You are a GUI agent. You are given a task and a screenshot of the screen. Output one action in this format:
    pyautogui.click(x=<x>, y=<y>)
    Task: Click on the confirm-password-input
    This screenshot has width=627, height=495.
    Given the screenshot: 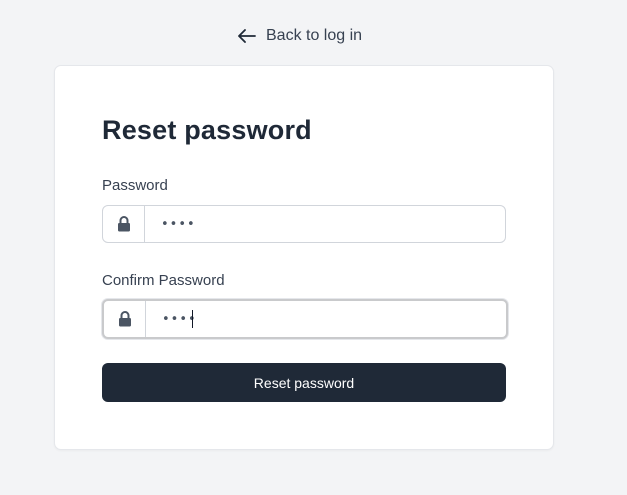 What is the action you would take?
    pyautogui.click(x=326, y=319)
    